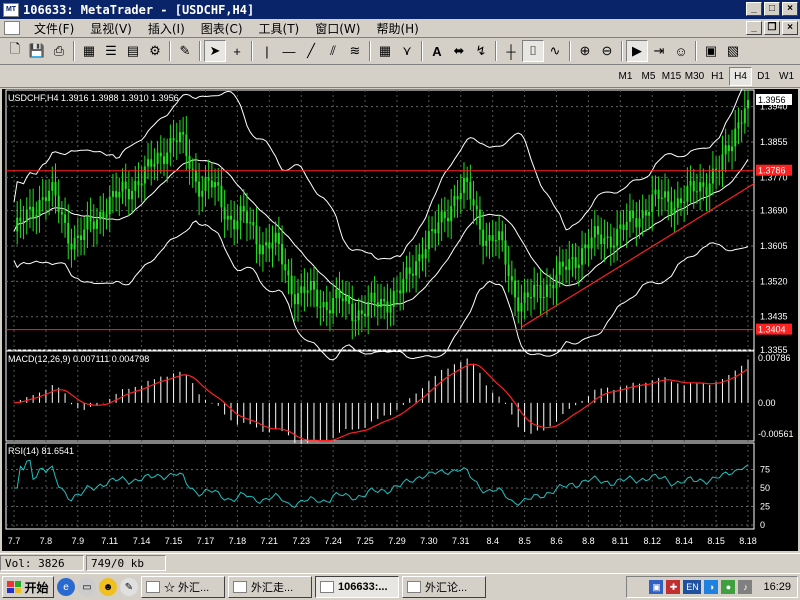 This screenshot has height=600, width=800. Describe the element at coordinates (87, 587) in the screenshot. I see `desktop-icon: ▭` at that location.